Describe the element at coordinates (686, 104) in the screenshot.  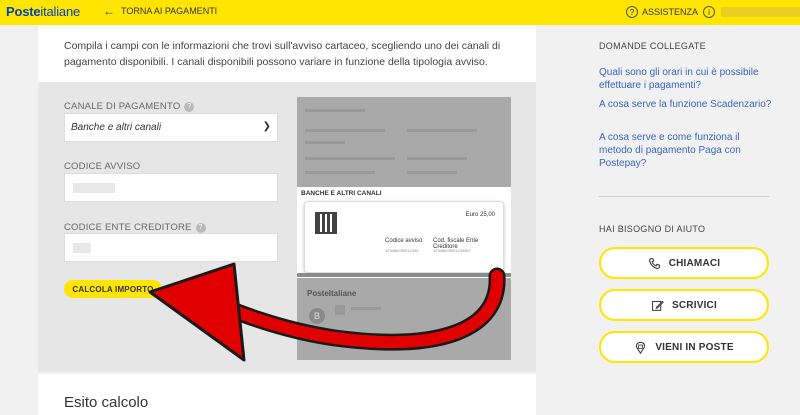
I see `faq-link-scadenzario: A cosa serve la funzione Scadenzario?` at that location.